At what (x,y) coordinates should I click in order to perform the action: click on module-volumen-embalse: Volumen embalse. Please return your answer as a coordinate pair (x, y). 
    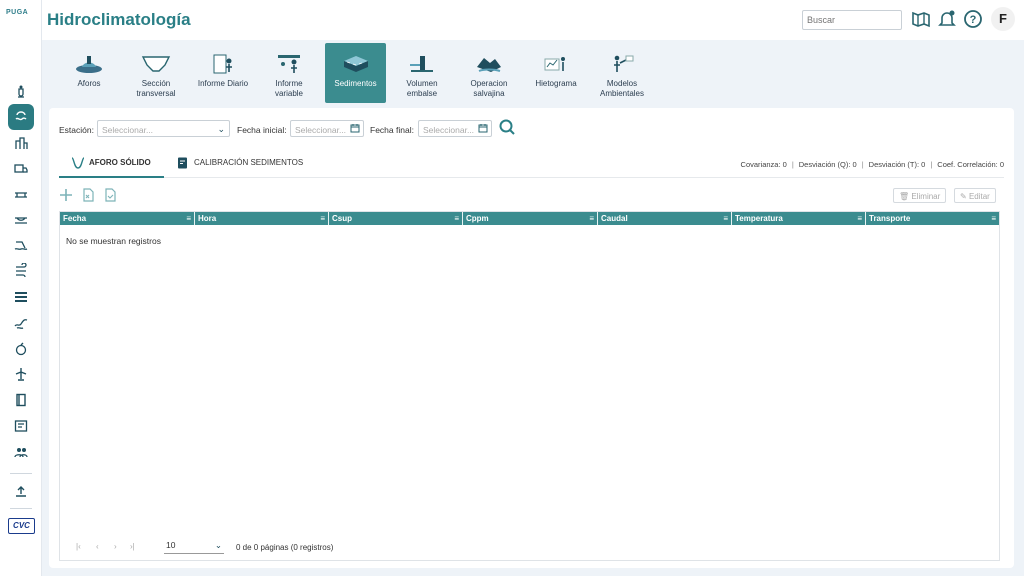
    Looking at the image, I should click on (422, 73).